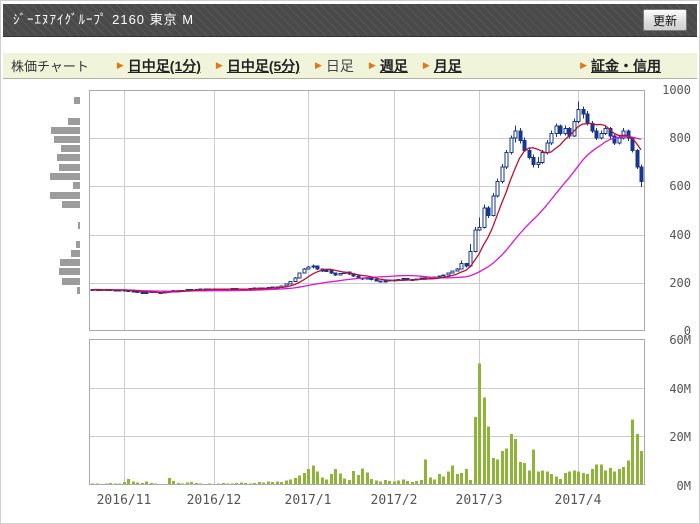  Describe the element at coordinates (124, 500) in the screenshot. I see `date-axis-tick: 2016/11` at that location.